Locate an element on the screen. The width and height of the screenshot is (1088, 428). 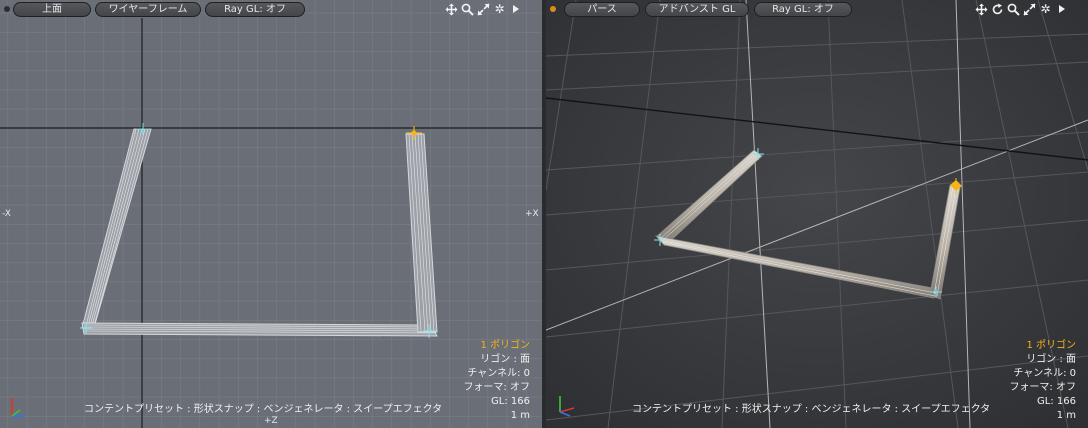
left-viewport-header: 上面 ワイヤーフレーム Ray GL: オフ ✲ is located at coordinates (271, 9).